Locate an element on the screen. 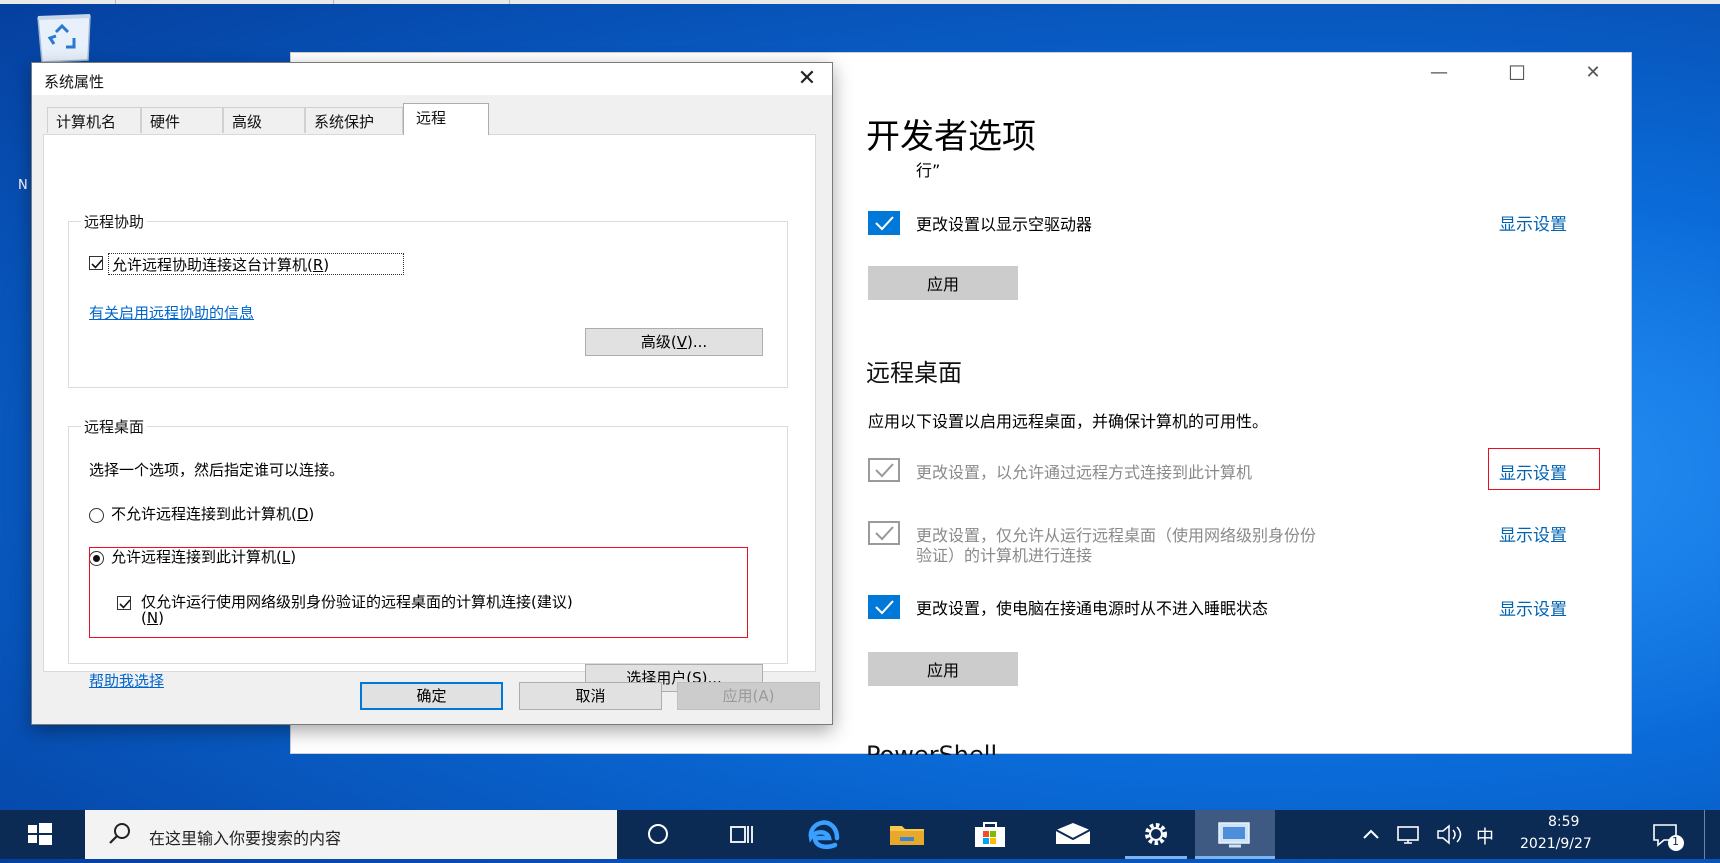  allow-remote-assistance-label: 允许远程协助连接这台计算机(R) is located at coordinates (220, 264).